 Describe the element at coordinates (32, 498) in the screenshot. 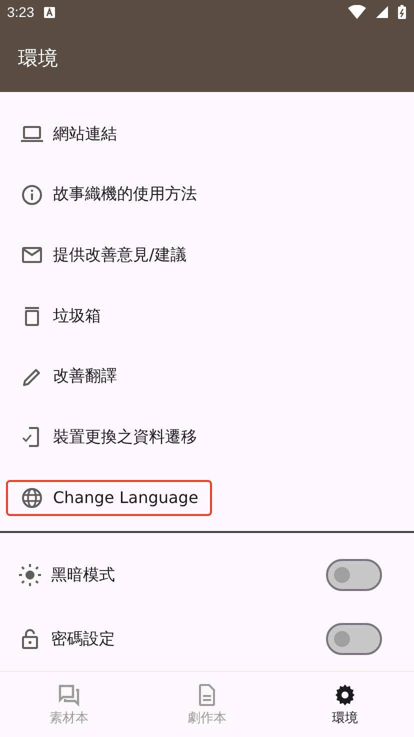

I see `globe-icon` at that location.